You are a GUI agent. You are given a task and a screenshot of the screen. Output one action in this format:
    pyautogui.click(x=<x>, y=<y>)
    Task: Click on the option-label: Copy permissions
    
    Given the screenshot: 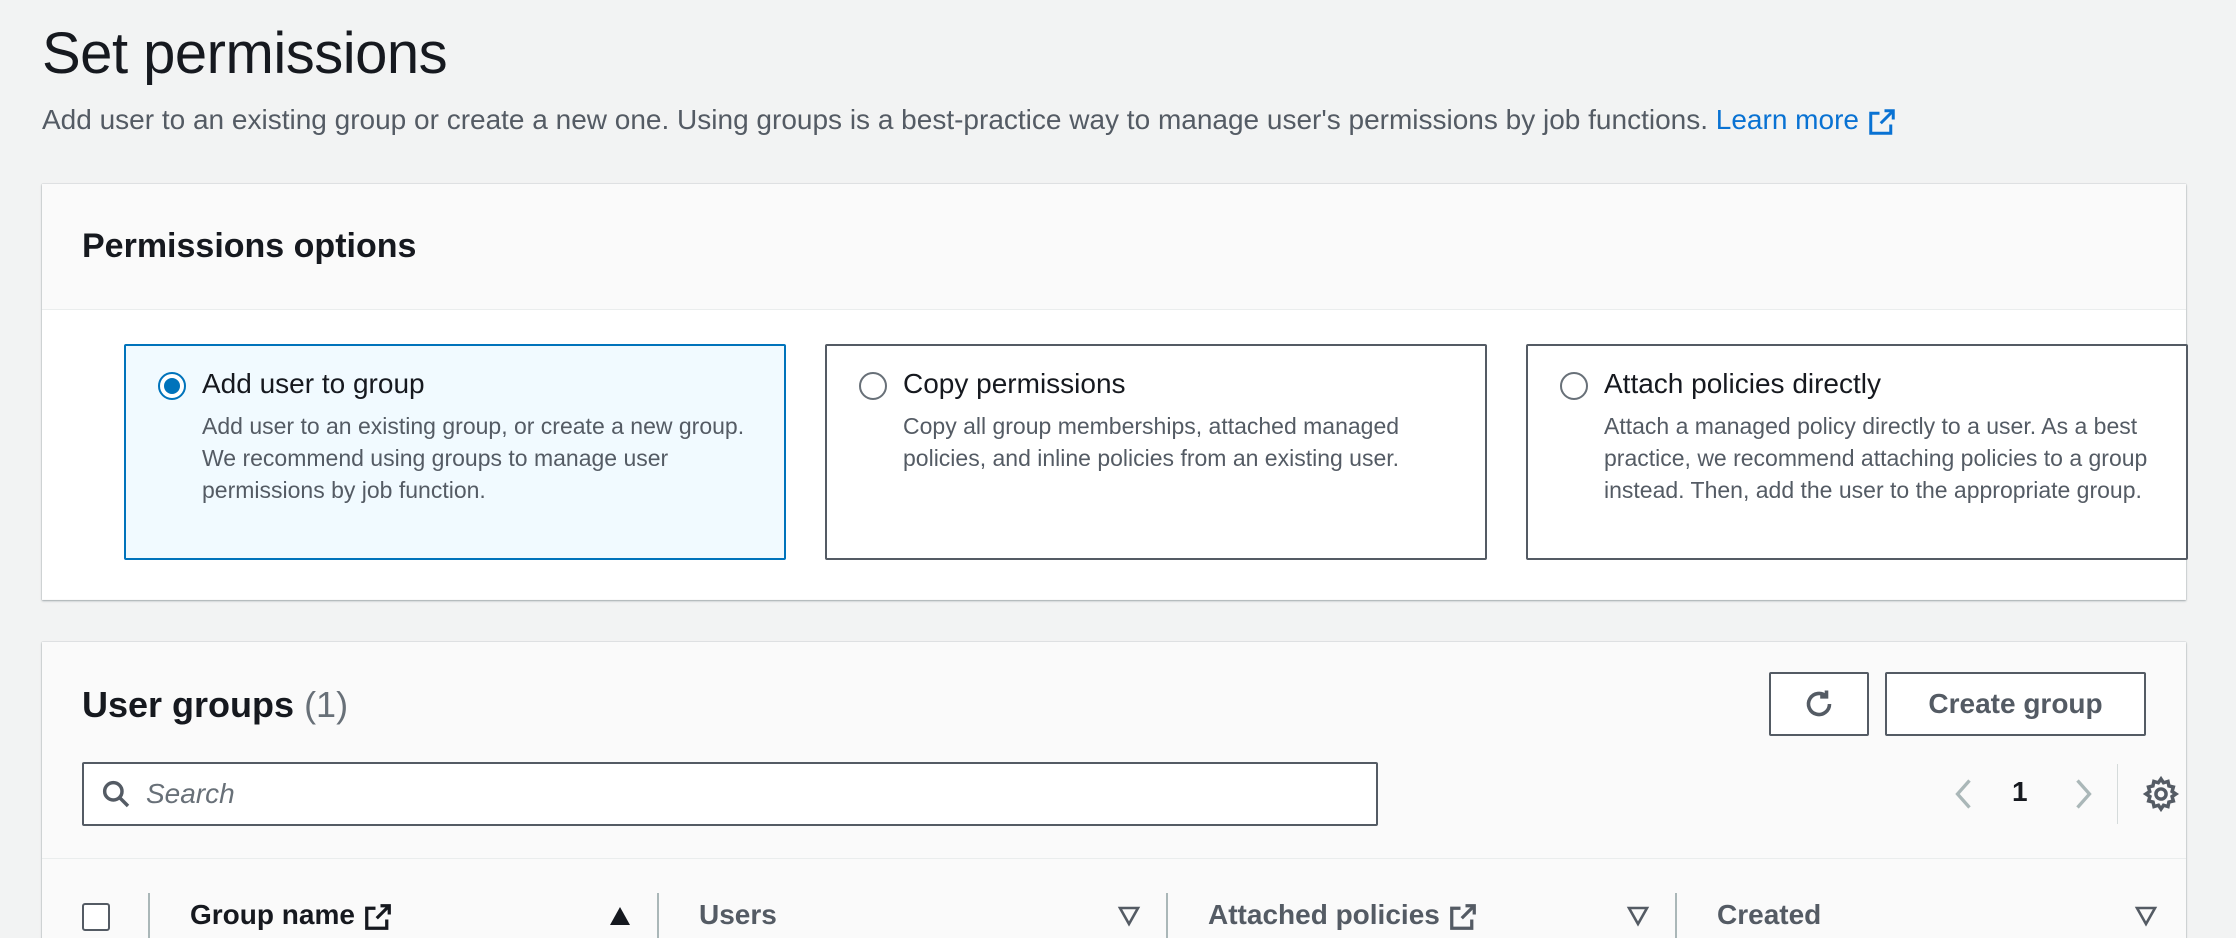 What is the action you would take?
    pyautogui.click(x=1014, y=383)
    